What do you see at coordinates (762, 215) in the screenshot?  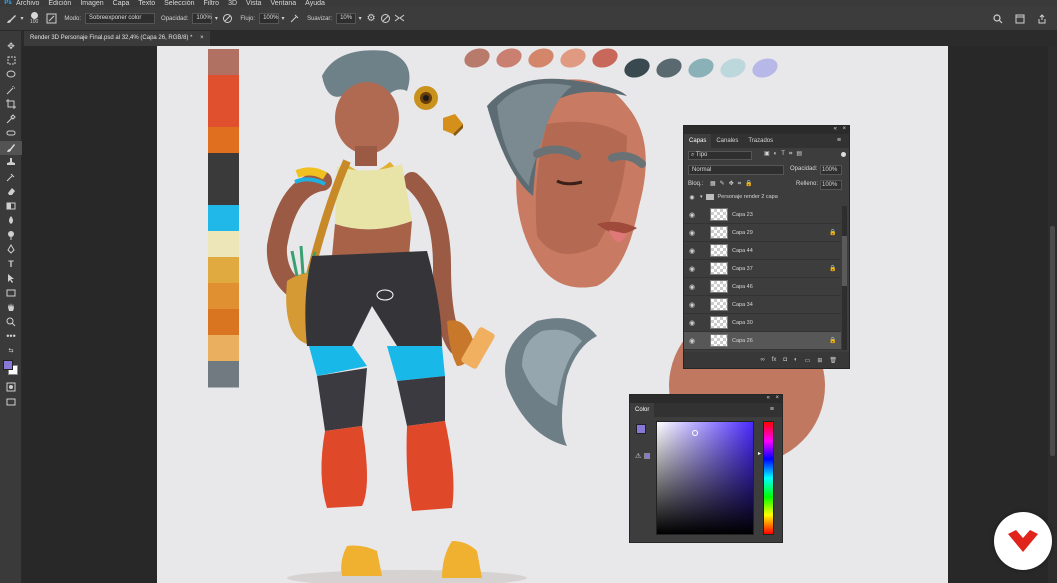 I see `layer-row: ◉ Capa 23` at bounding box center [762, 215].